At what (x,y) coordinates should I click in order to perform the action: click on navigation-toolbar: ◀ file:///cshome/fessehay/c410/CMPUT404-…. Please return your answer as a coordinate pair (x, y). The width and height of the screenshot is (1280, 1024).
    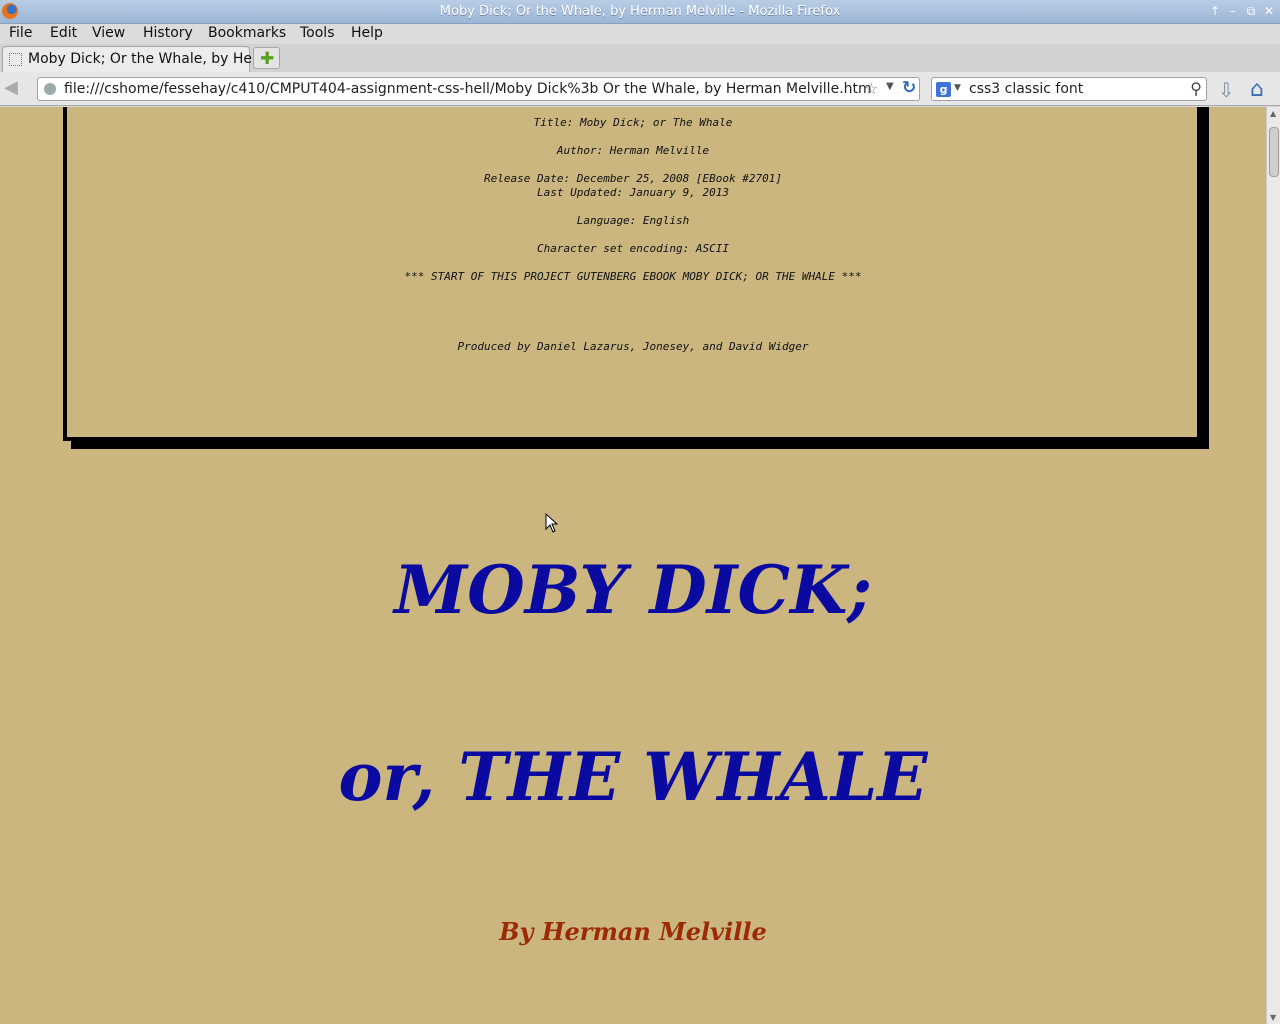
    Looking at the image, I should click on (640, 89).